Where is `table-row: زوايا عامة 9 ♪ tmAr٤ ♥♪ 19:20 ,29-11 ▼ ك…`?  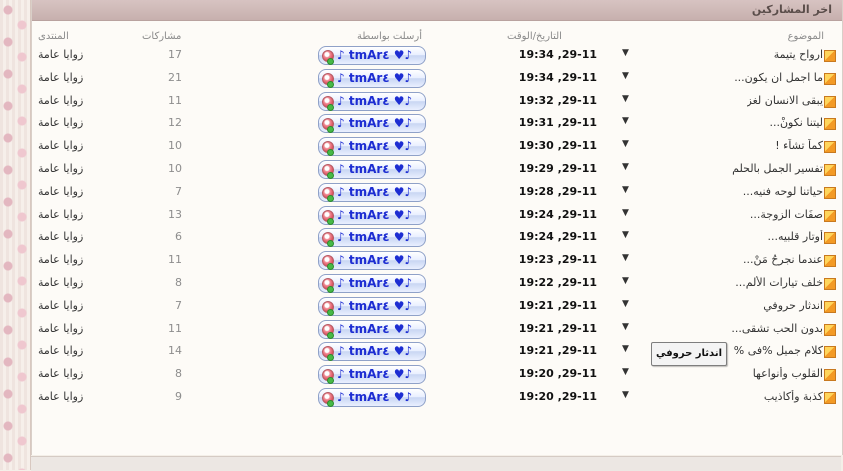
table-row: زوايا عامة 9 ♪ tmAr٤ ♥♪ 19:20 ,29-11 ▼ ك… is located at coordinates (437, 398).